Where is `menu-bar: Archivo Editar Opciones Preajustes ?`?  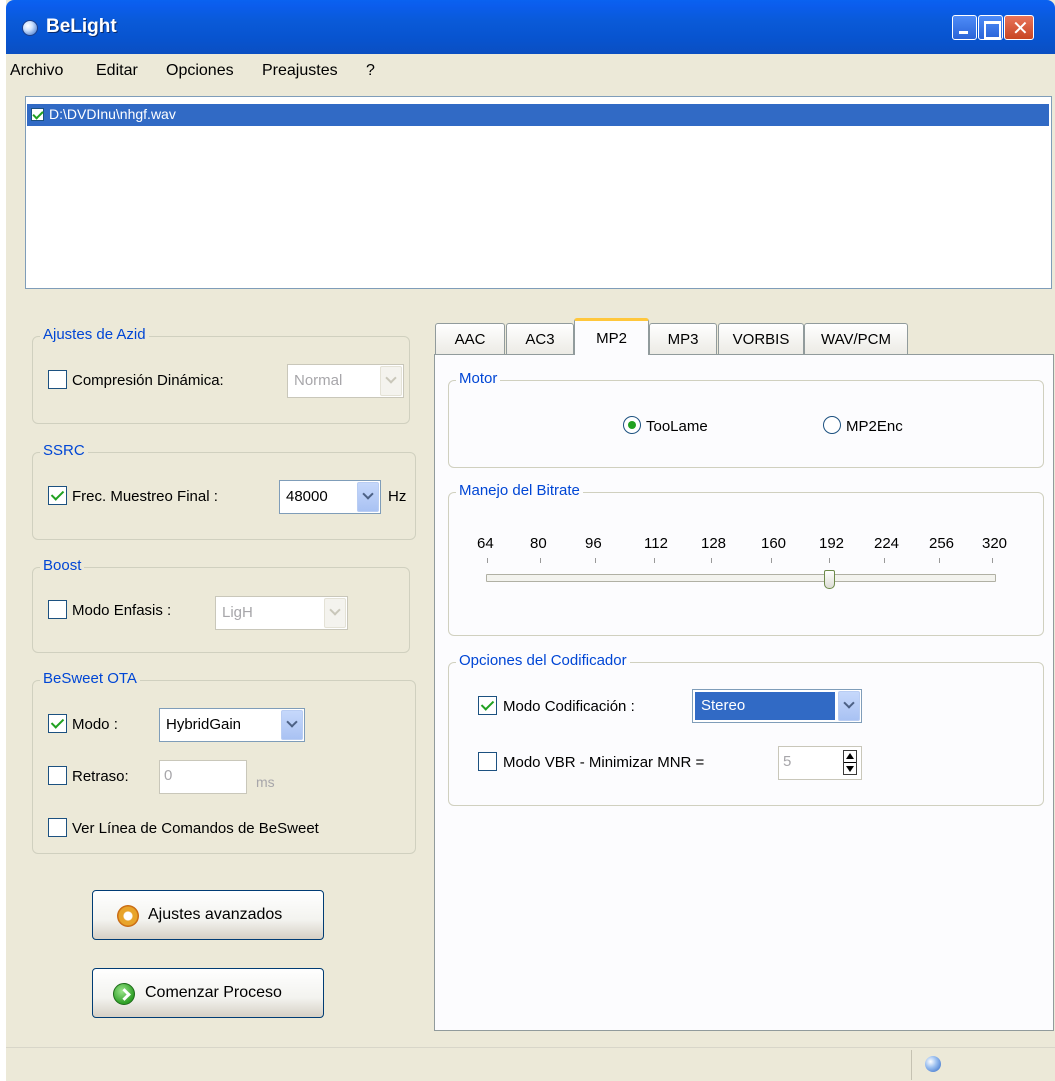
menu-bar: Archivo Editar Opciones Preajustes ? is located at coordinates (530, 71).